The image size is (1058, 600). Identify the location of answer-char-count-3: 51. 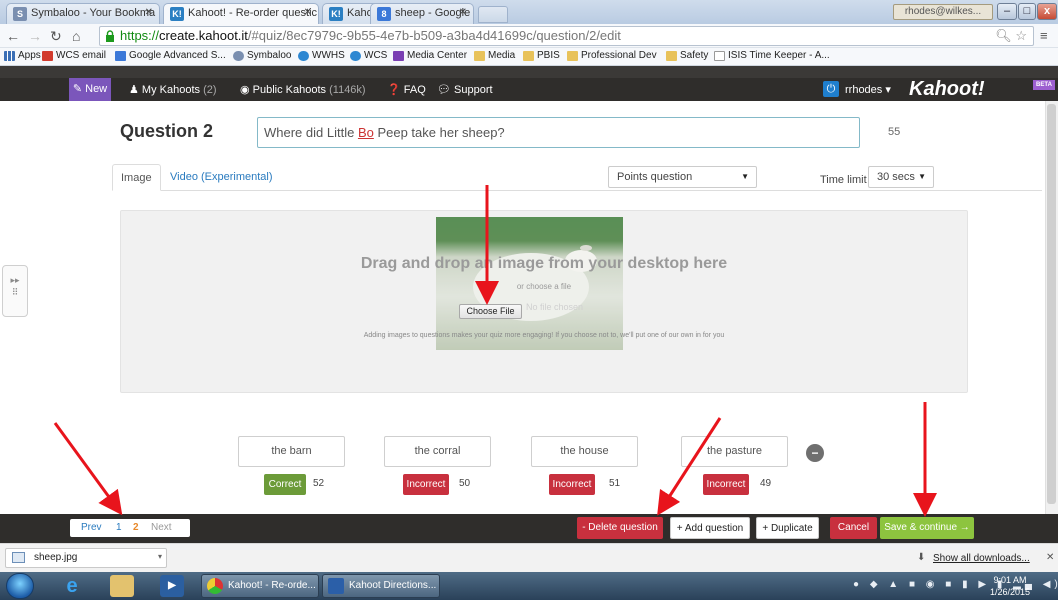
(615, 483).